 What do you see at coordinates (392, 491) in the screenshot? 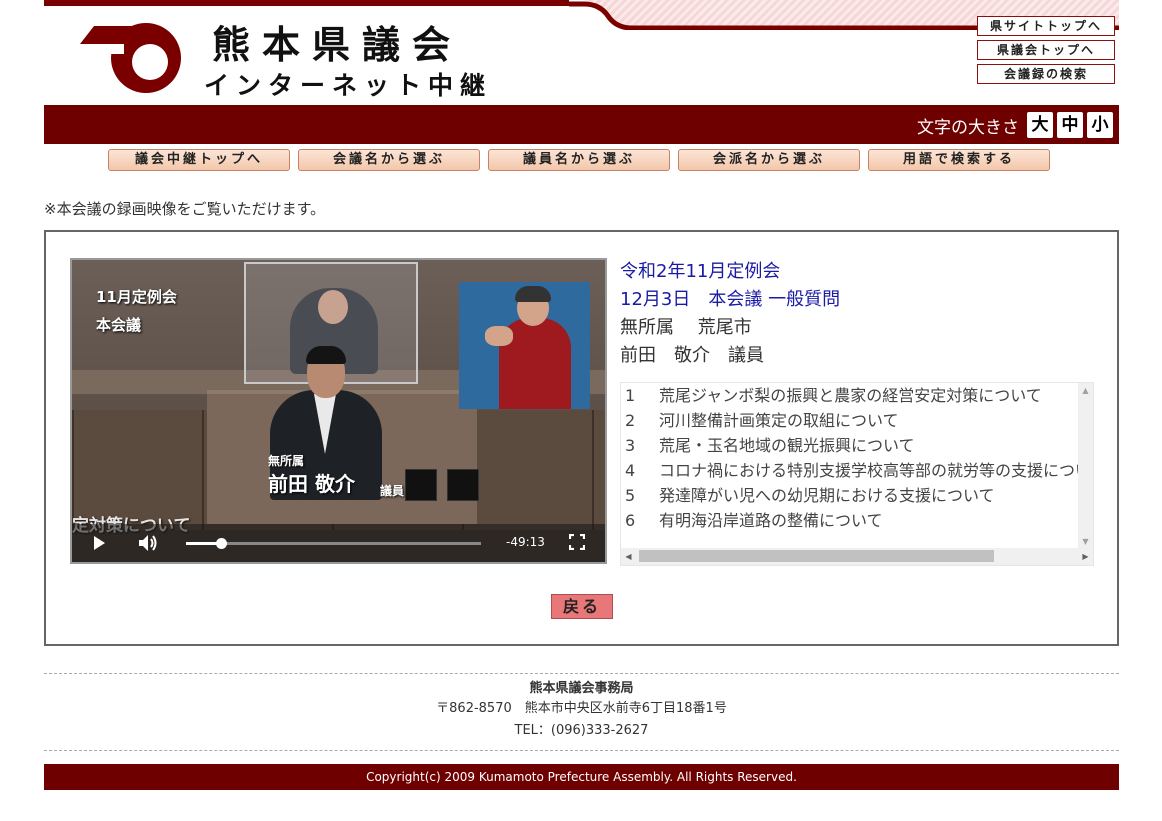
I see `video-speaker-title: 議員` at bounding box center [392, 491].